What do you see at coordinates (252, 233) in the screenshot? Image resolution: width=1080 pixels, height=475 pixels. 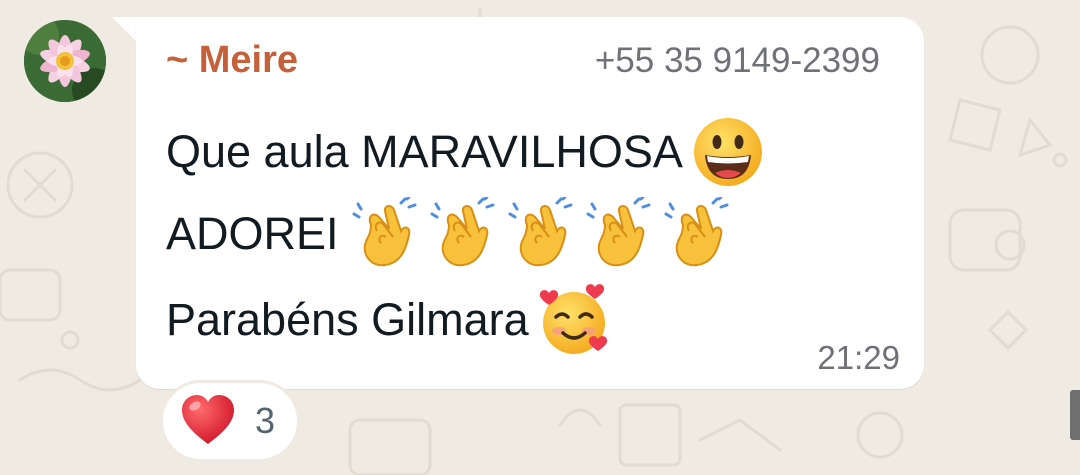 I see `message-text: ADOREI` at bounding box center [252, 233].